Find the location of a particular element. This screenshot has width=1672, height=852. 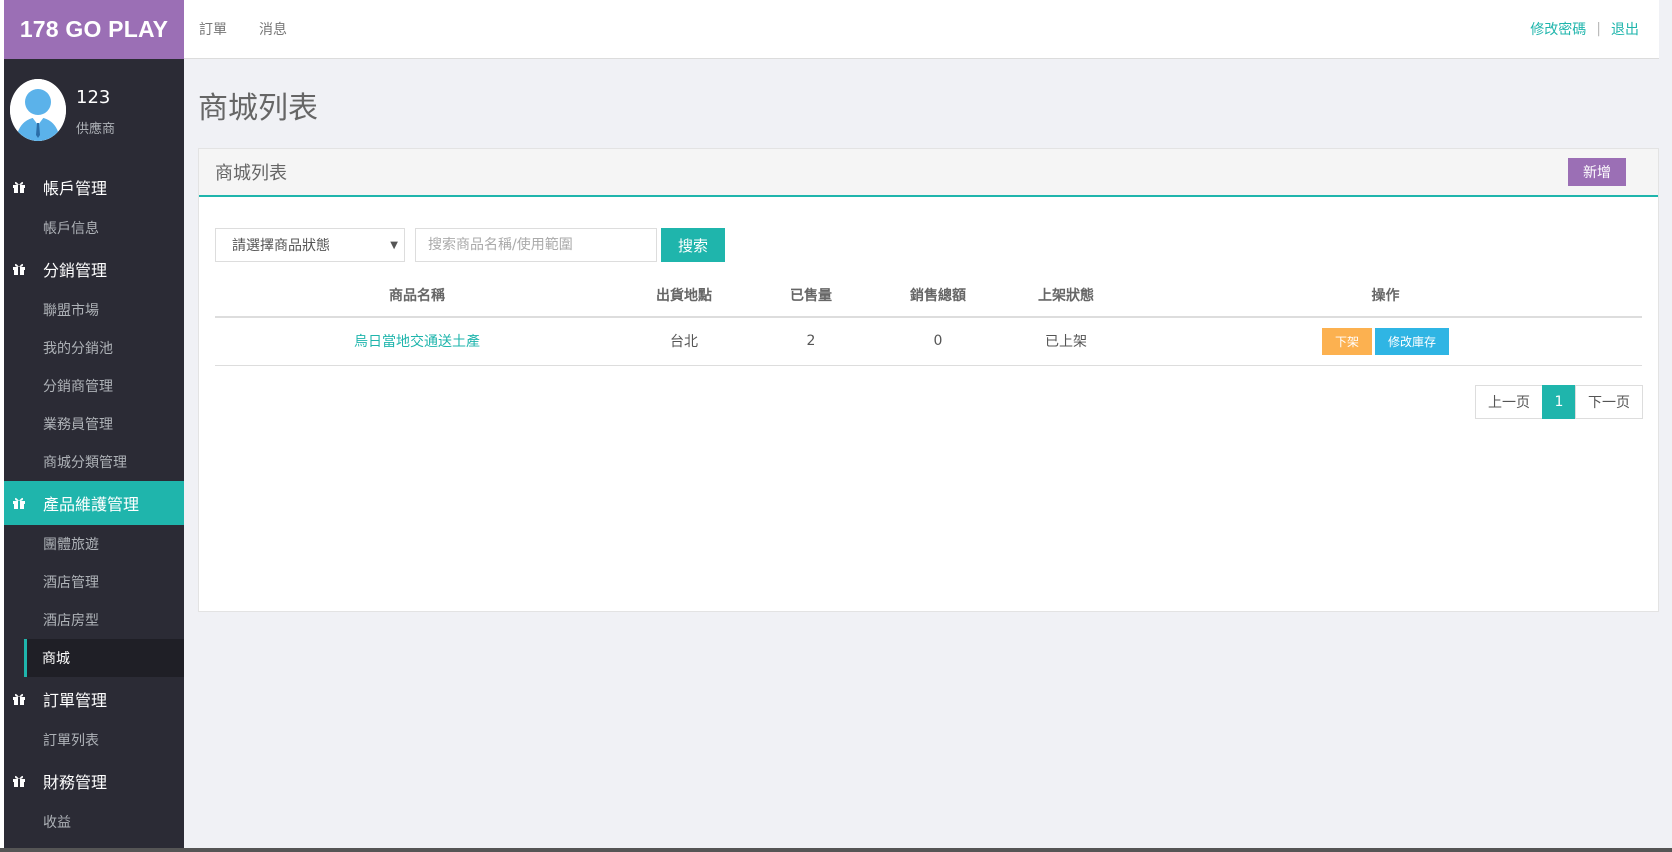

page-title: 商城列表 is located at coordinates (258, 108).